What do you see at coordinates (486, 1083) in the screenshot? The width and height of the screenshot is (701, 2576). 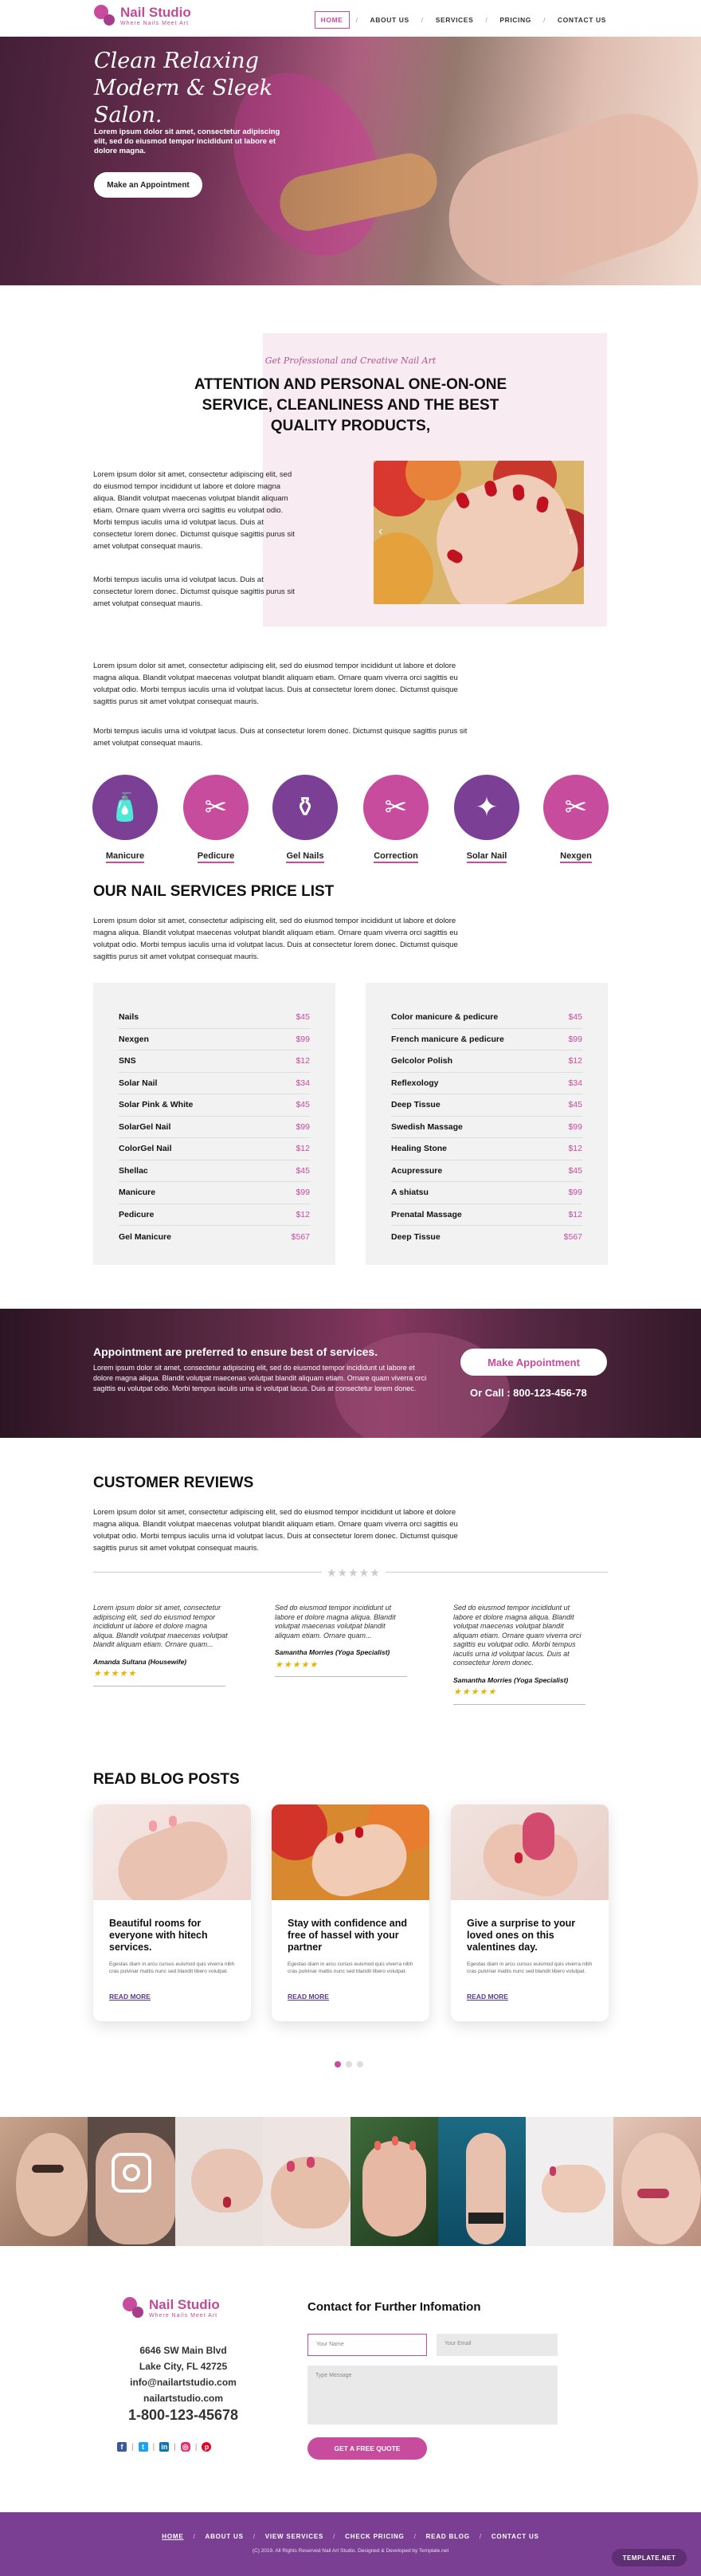 I see `price-row: Reflexology $34` at bounding box center [486, 1083].